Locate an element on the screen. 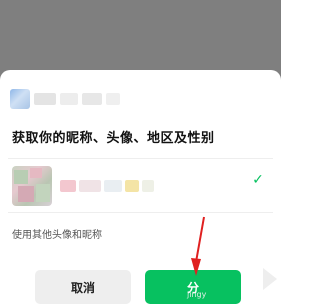 Image resolution: width=320 pixels, height=308 pixels. watermark: jingy is located at coordinates (197, 294).